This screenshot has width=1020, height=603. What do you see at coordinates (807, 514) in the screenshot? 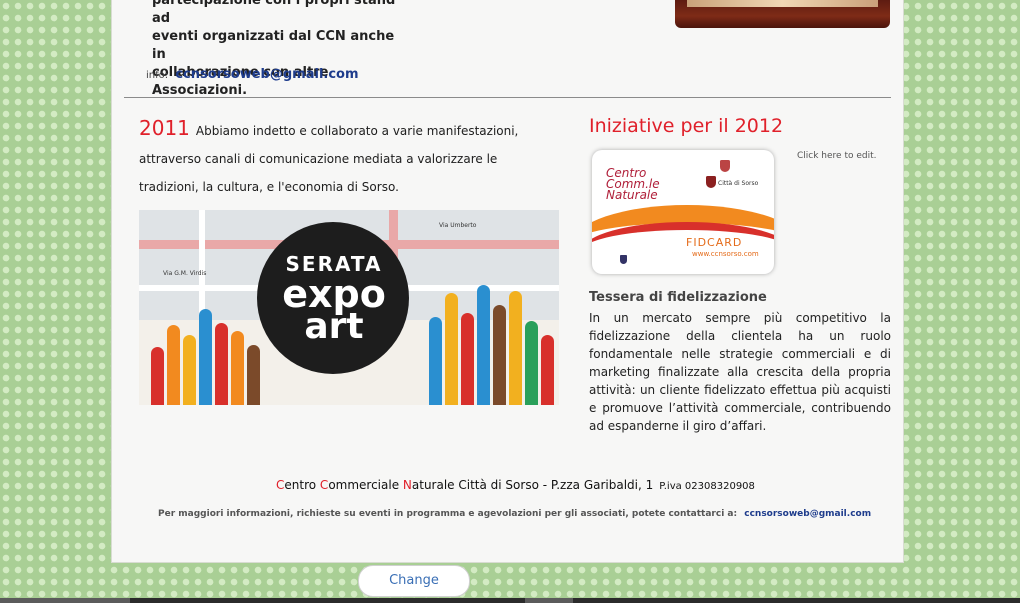
I see `footer-email-link: ccnsorsoweb@gmail.com` at bounding box center [807, 514].